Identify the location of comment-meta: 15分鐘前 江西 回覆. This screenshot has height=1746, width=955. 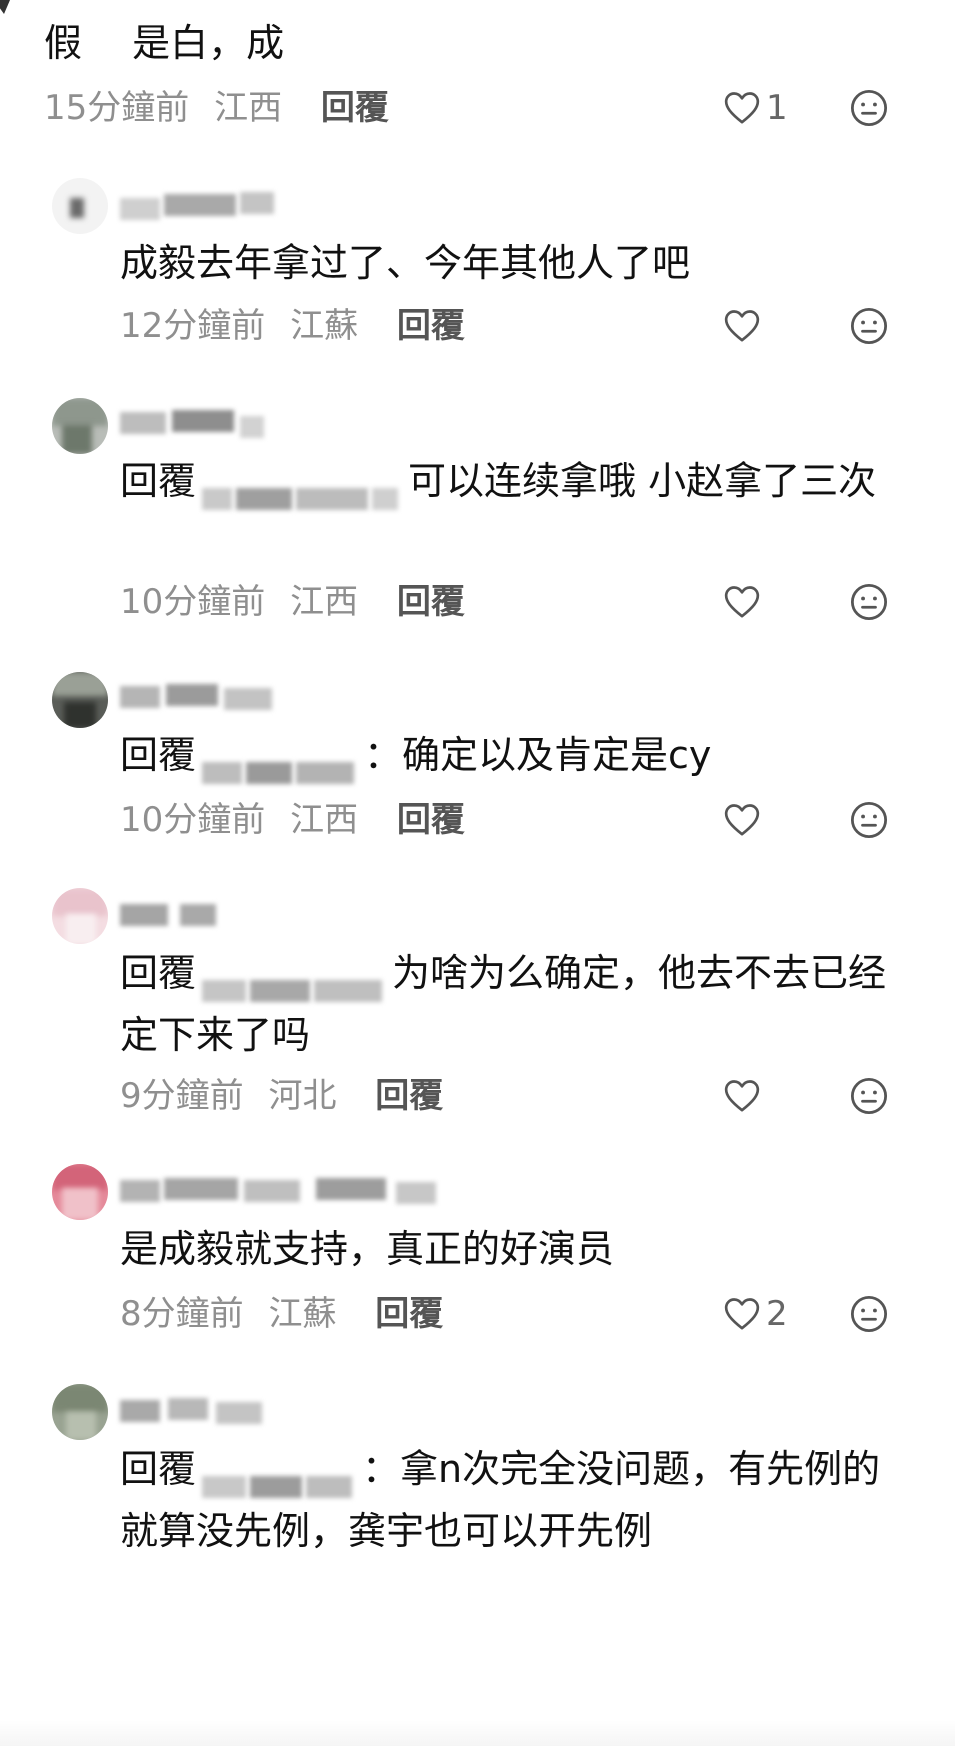
(216, 108).